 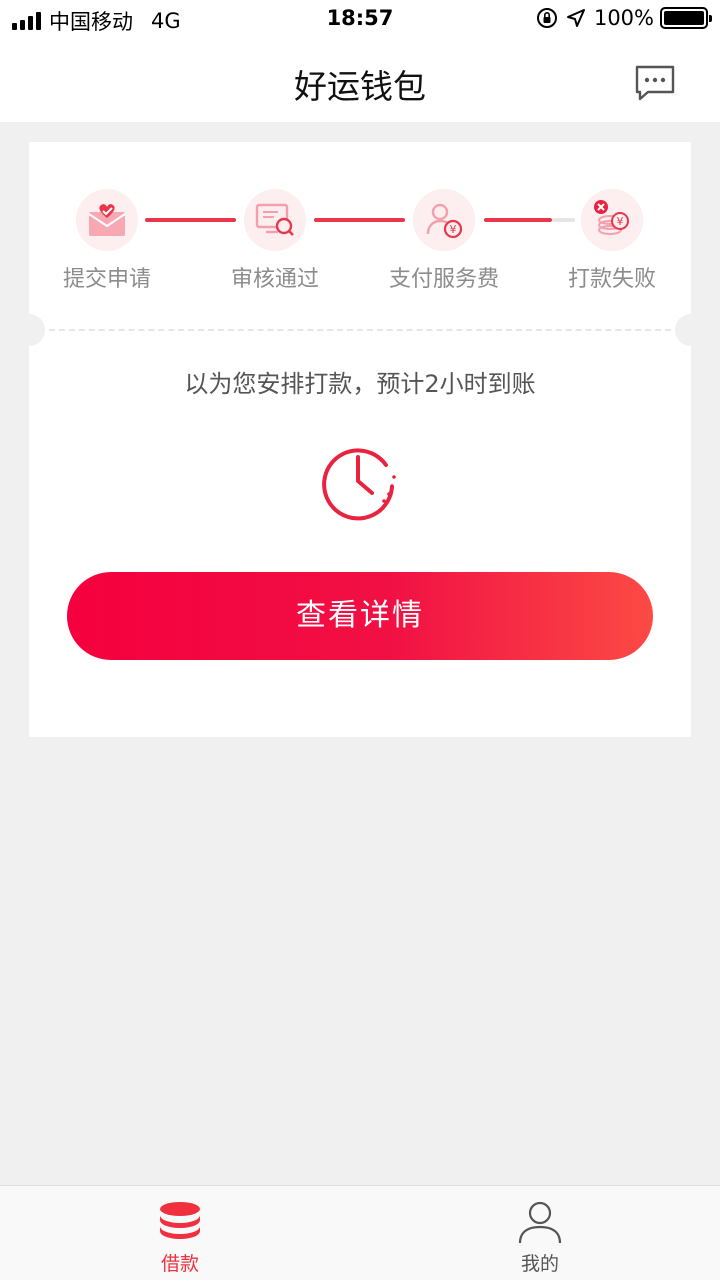 What do you see at coordinates (26, 21) in the screenshot?
I see `signal-icon` at bounding box center [26, 21].